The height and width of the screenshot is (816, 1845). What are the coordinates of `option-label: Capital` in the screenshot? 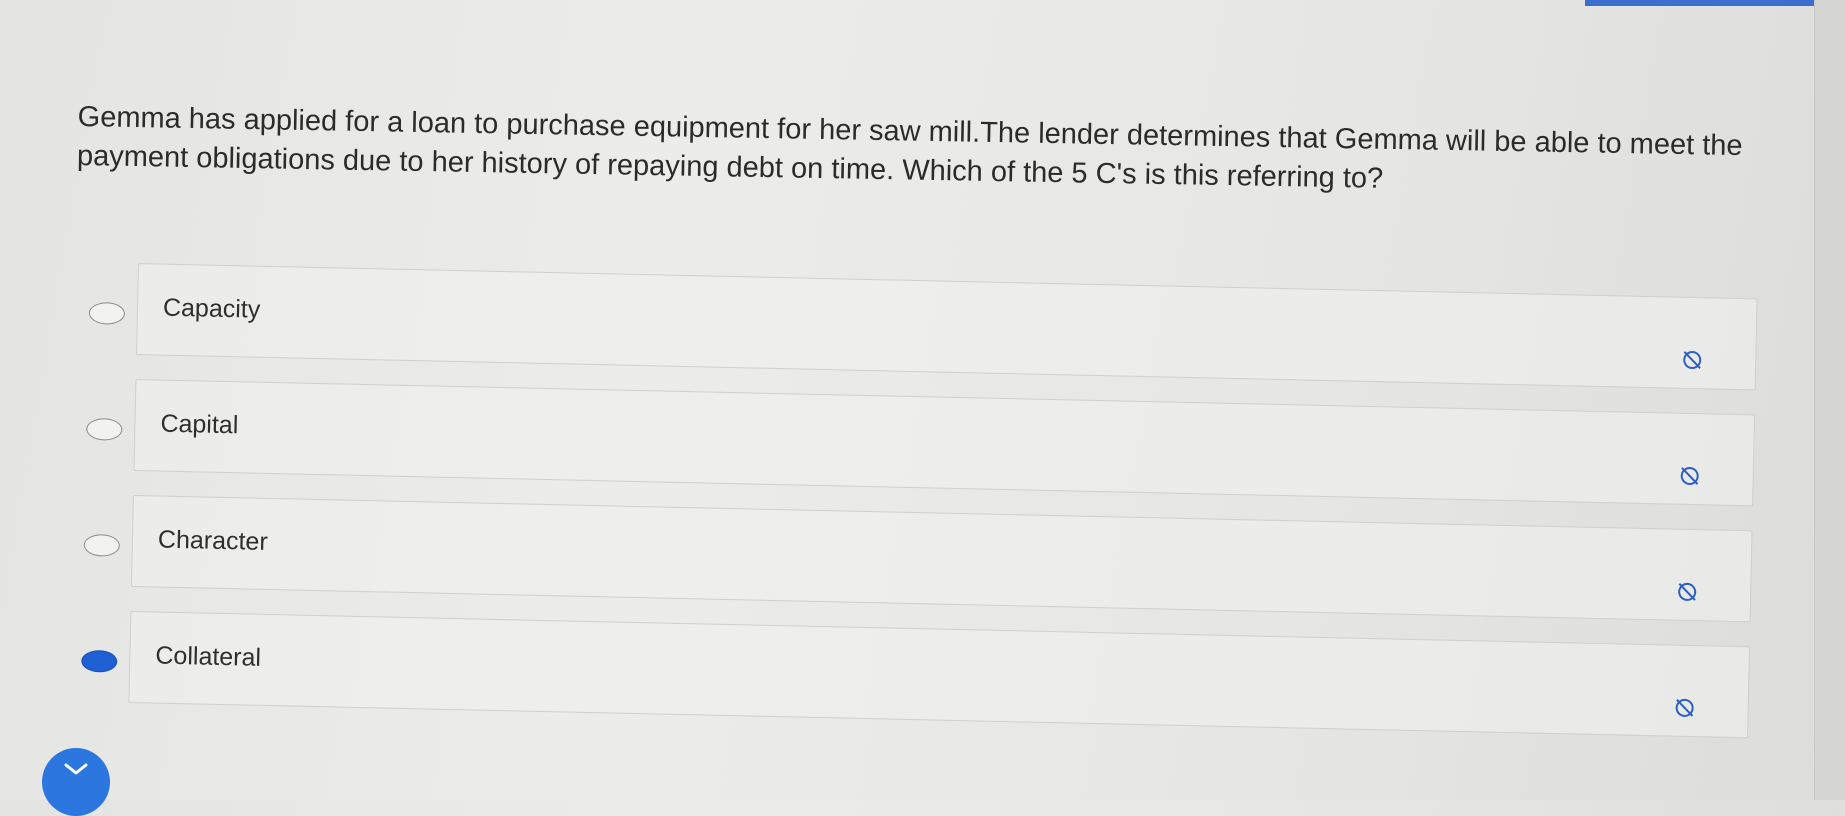 It's located at (199, 424).